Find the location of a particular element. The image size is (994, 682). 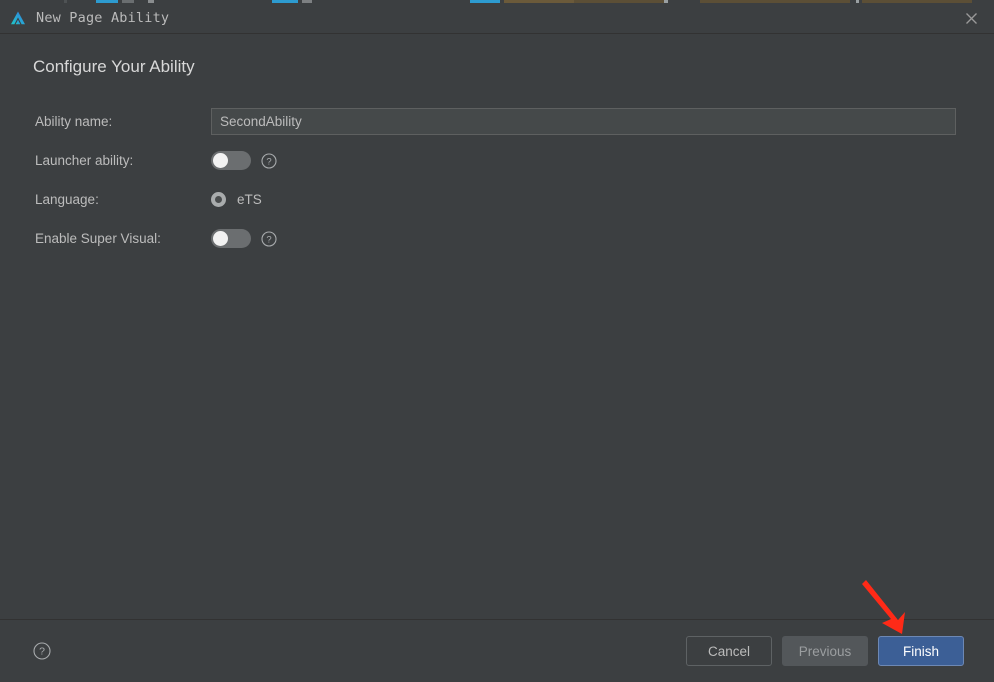

dialog-title: New Page Ability is located at coordinates (103, 18).